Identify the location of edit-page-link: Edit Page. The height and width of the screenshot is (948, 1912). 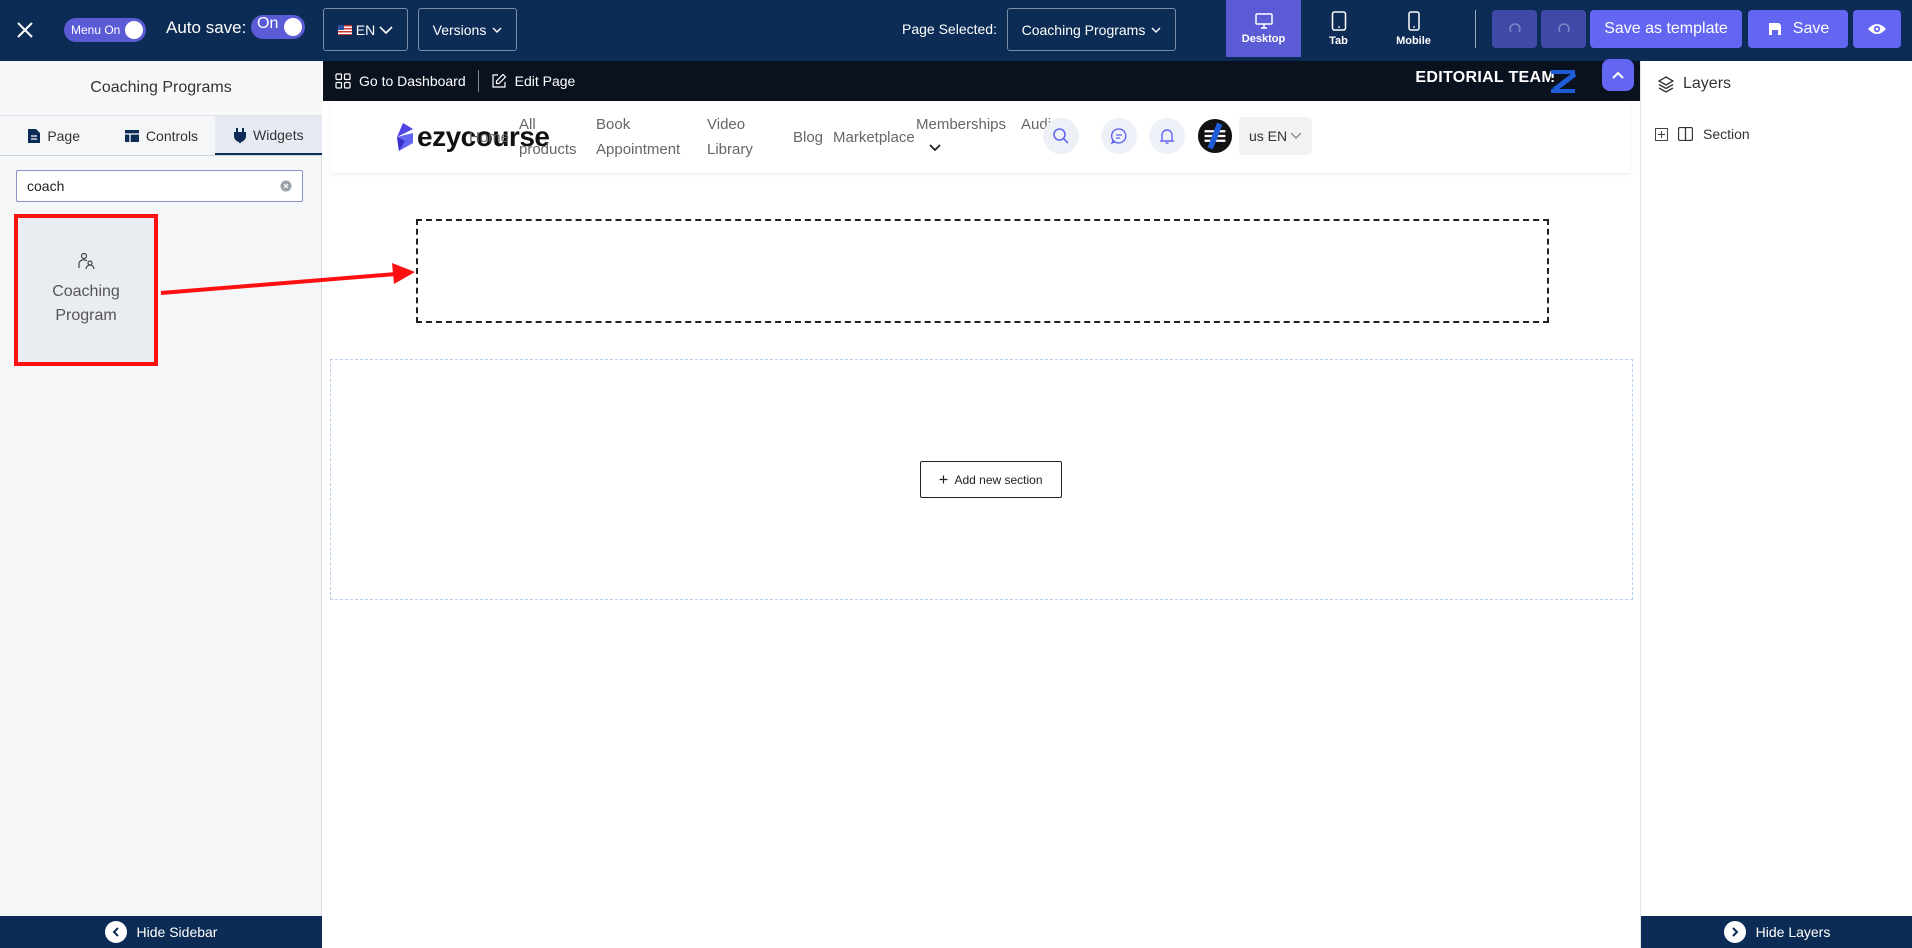
(533, 81).